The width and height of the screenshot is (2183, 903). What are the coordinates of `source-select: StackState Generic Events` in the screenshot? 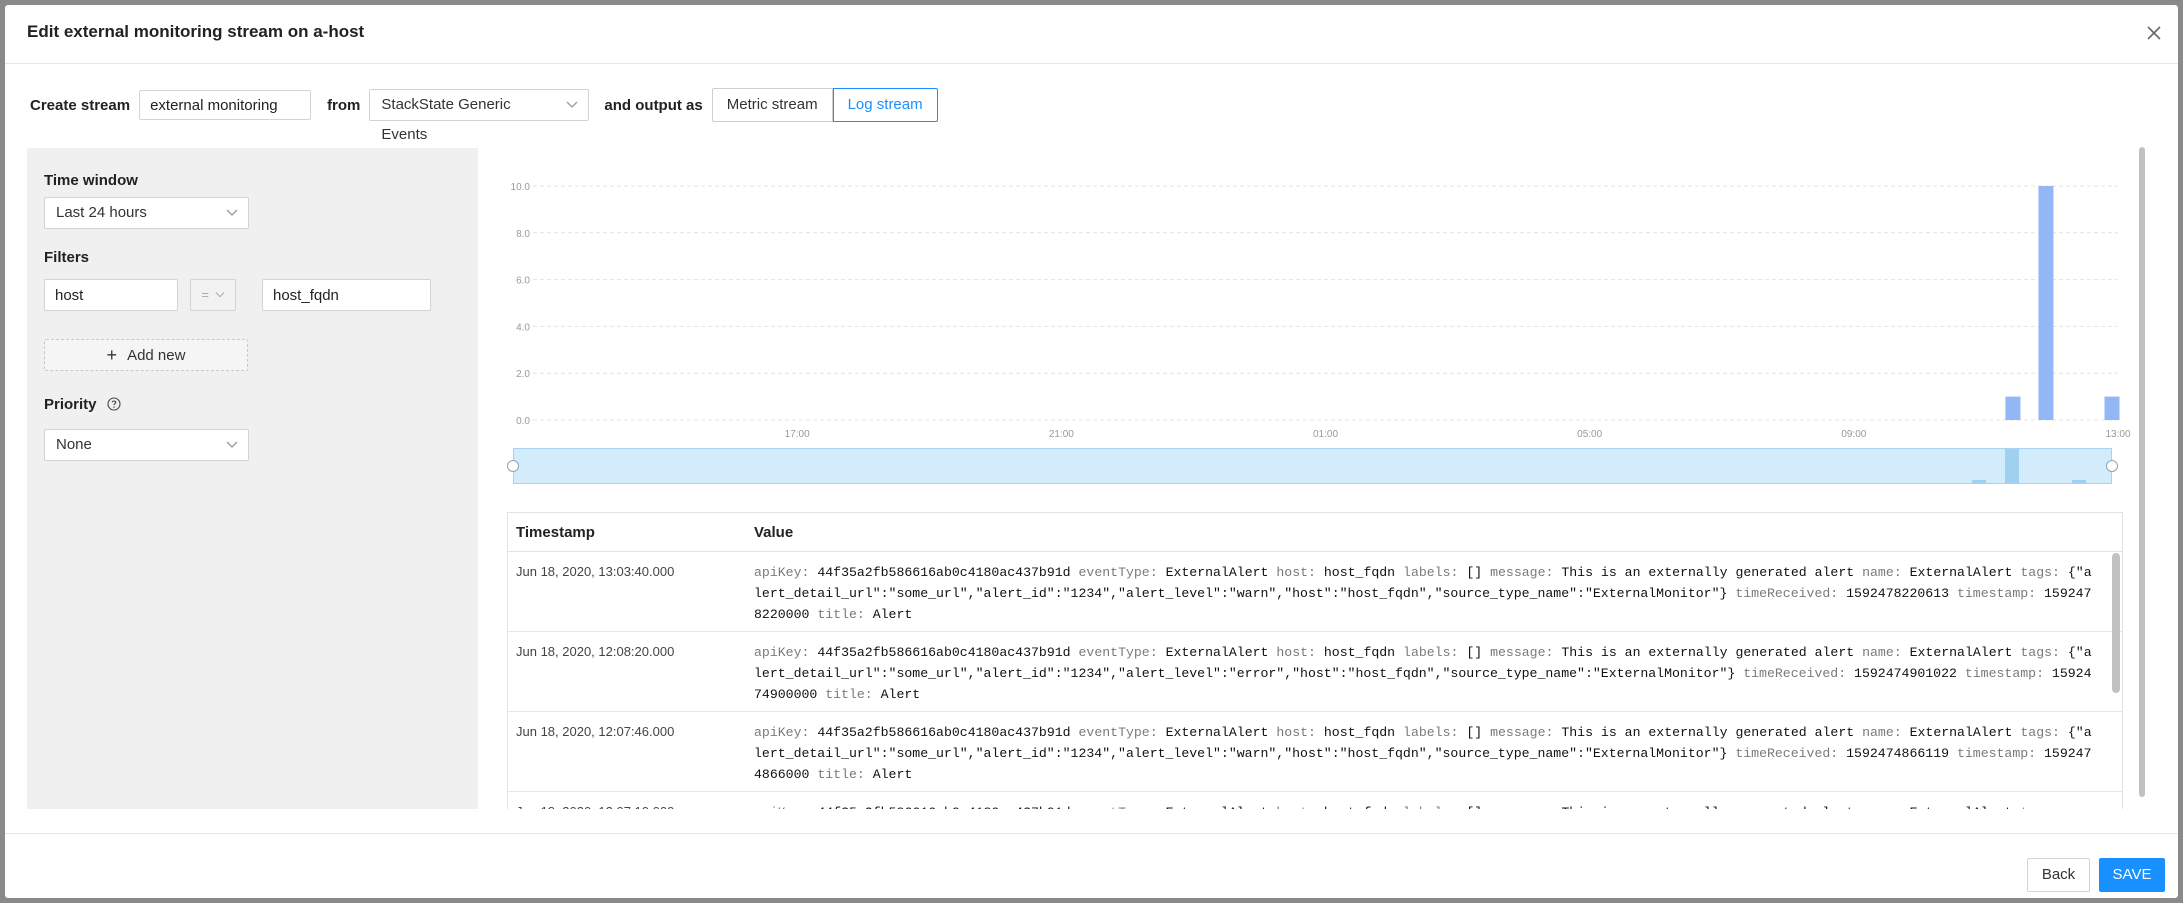 It's located at (479, 116).